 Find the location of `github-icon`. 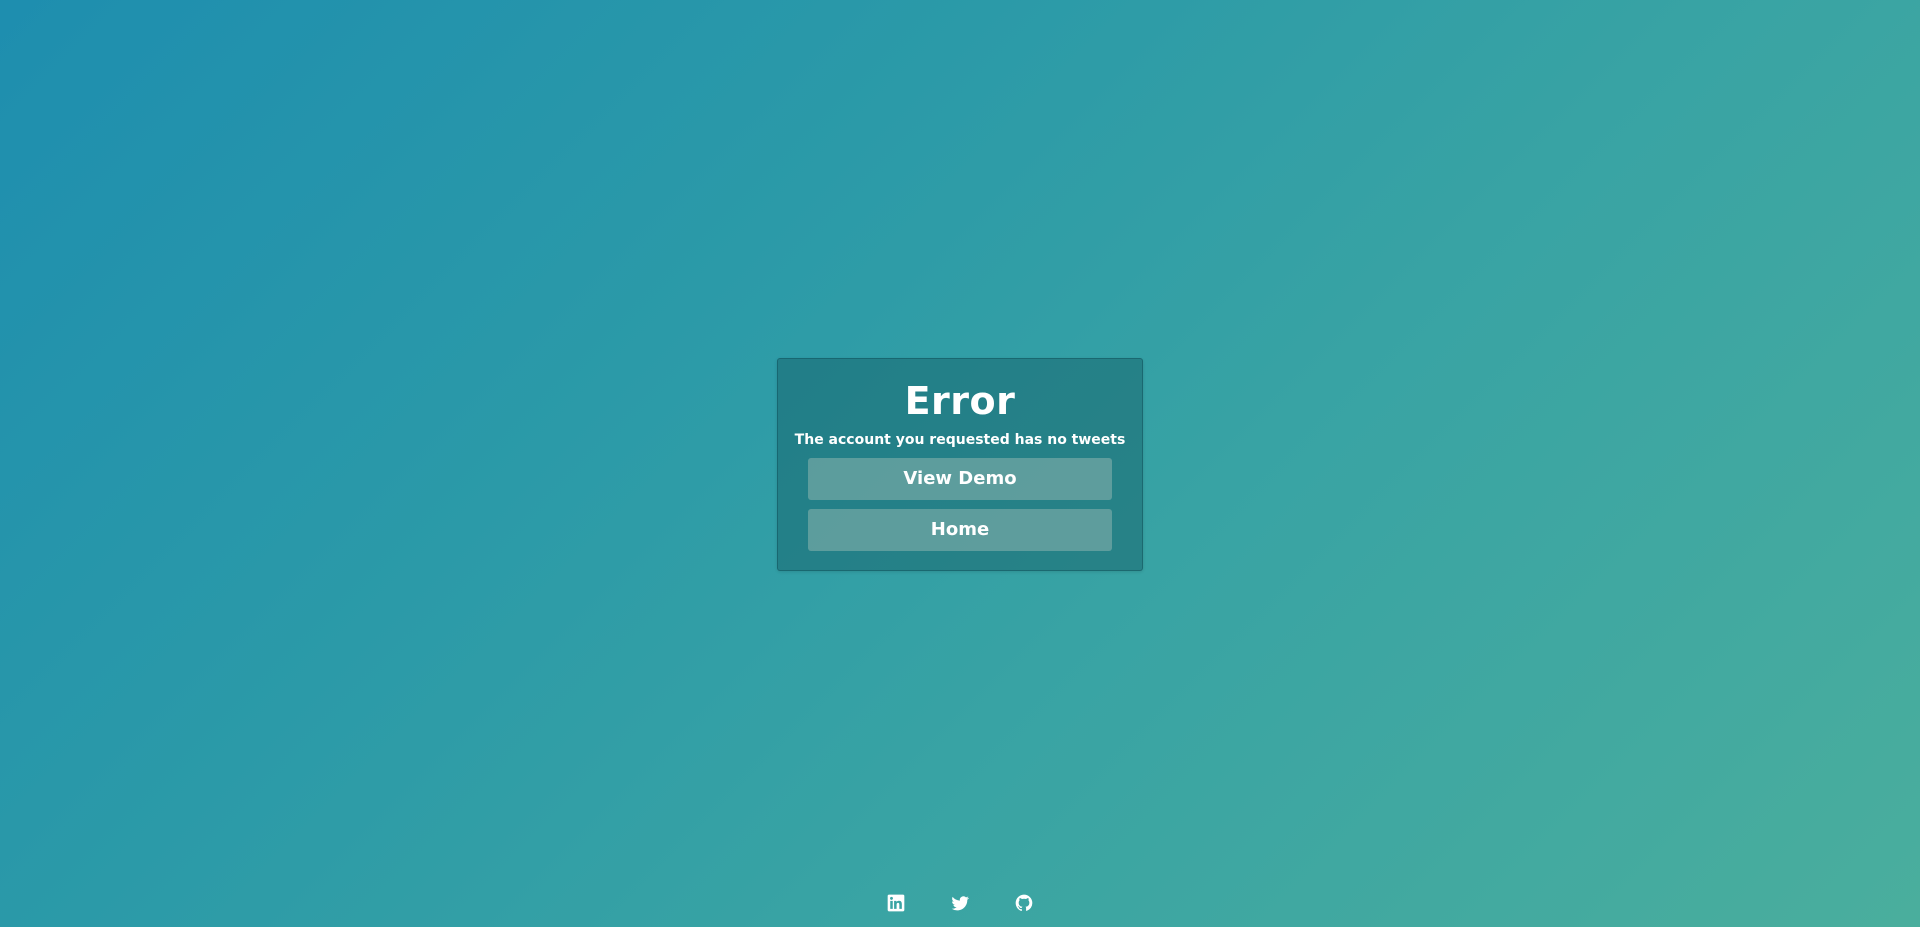

github-icon is located at coordinates (1024, 902).